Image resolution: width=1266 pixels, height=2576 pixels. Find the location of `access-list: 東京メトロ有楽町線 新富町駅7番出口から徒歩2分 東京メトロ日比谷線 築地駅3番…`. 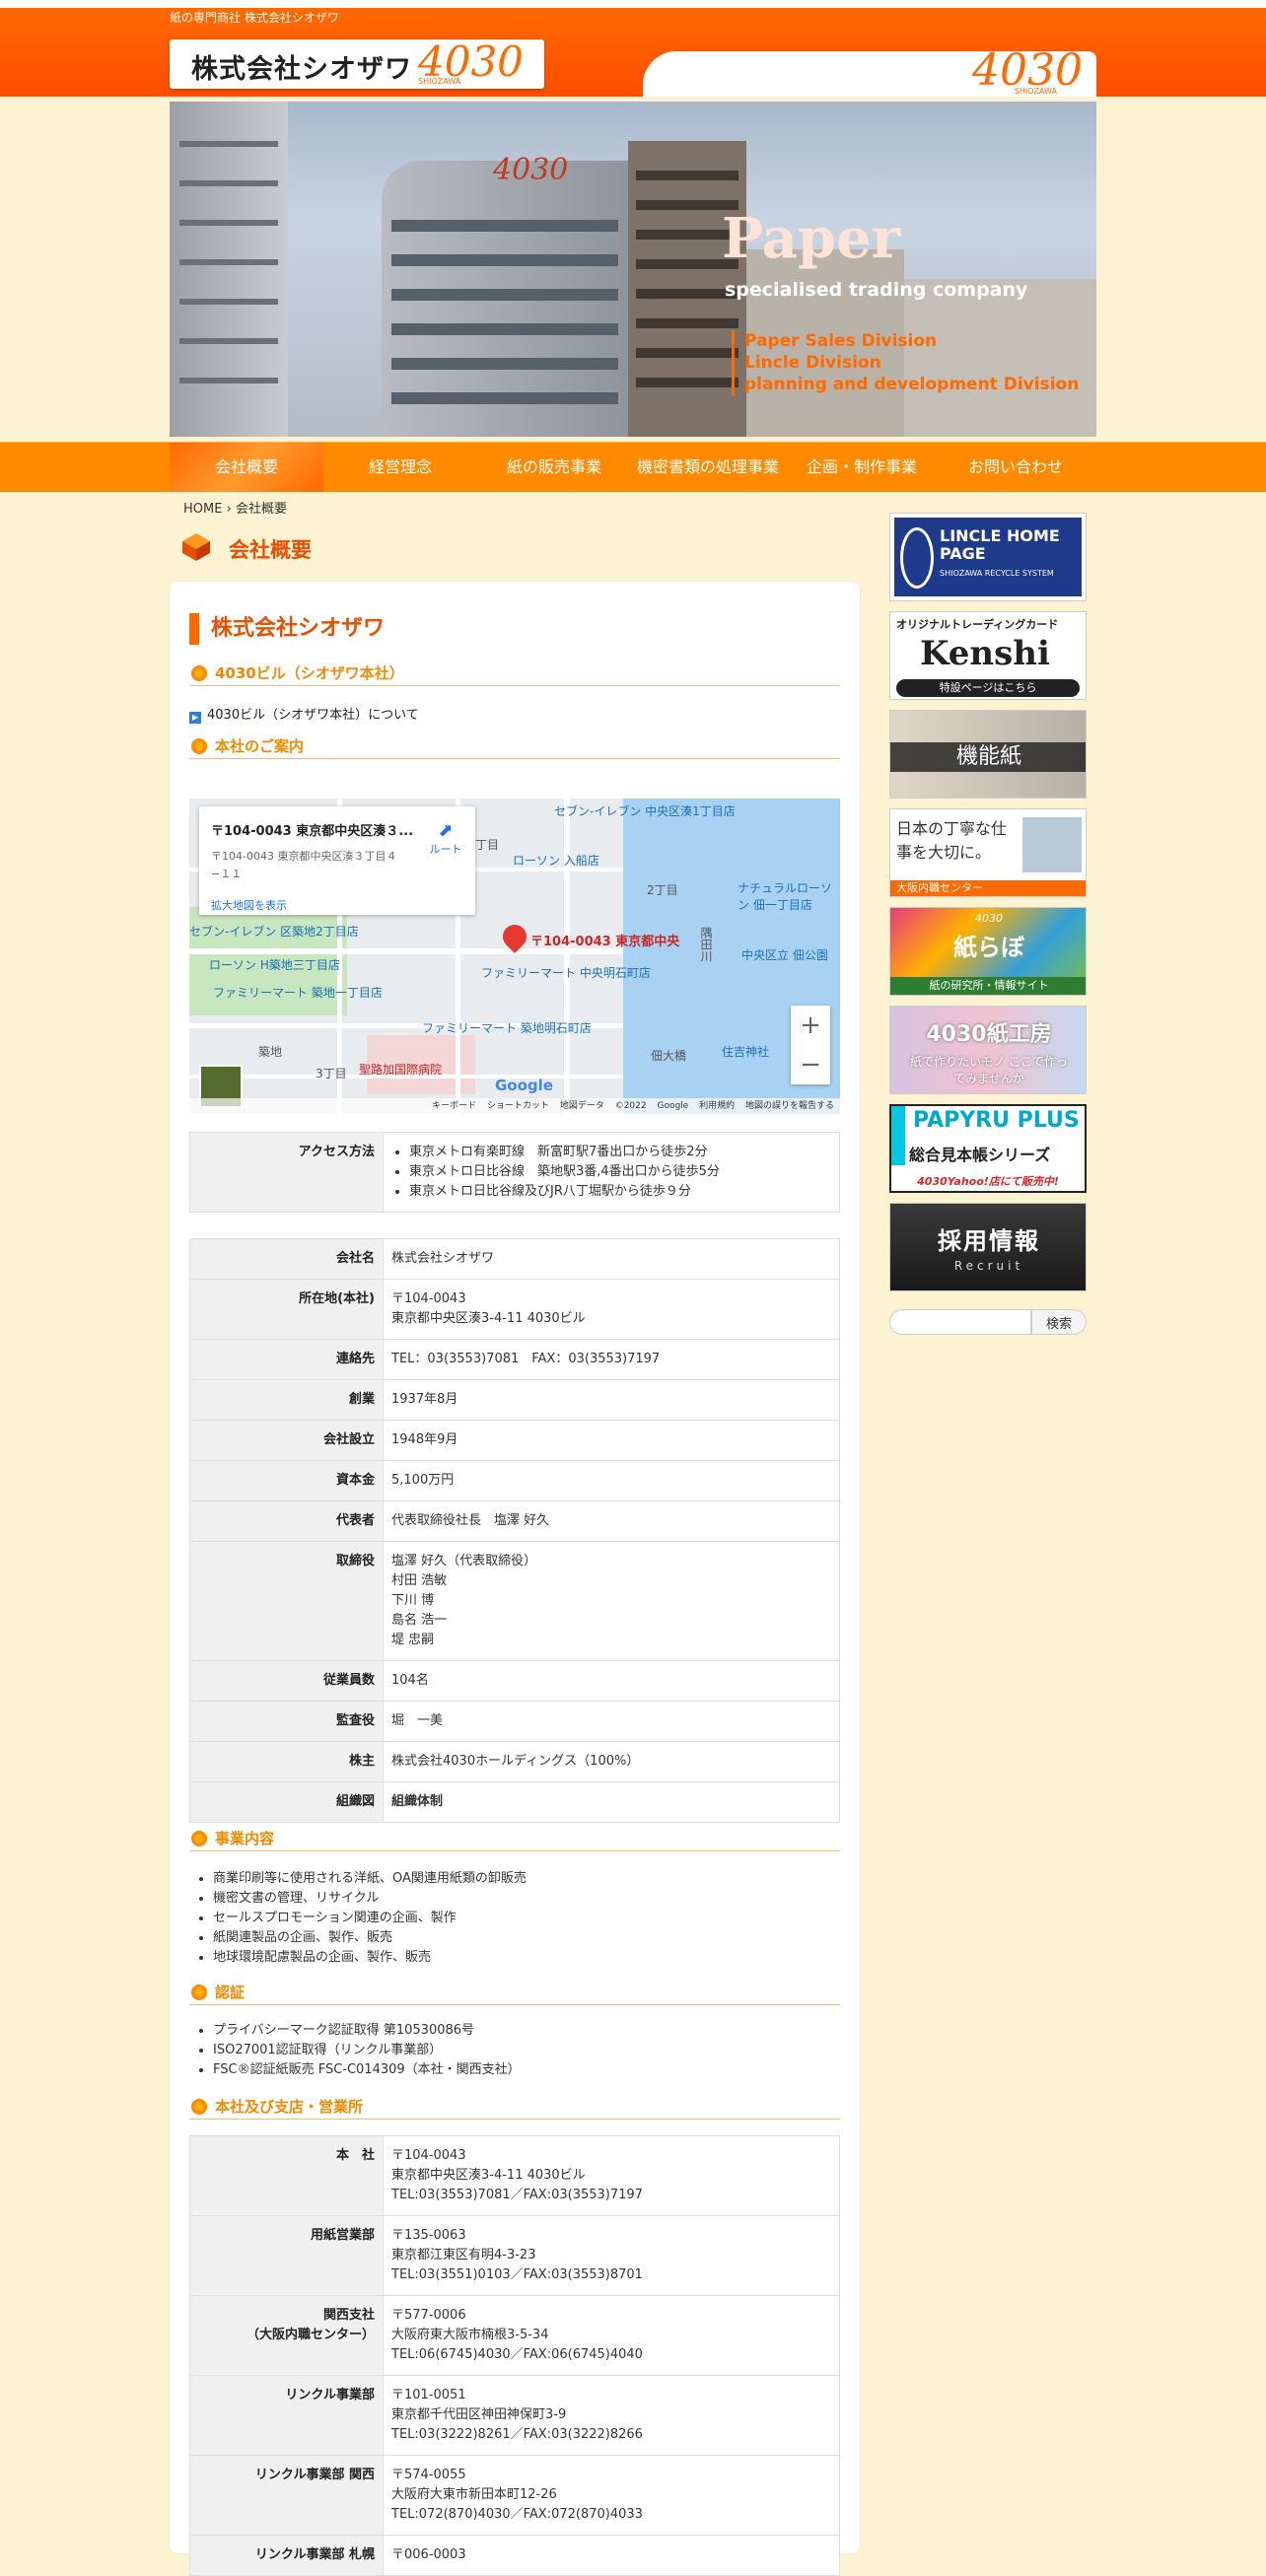

access-list: 東京メトロ有楽町線 新富町駅7番出口から徒歩2分 東京メトロ日比谷線 築地駅3番… is located at coordinates (612, 1172).